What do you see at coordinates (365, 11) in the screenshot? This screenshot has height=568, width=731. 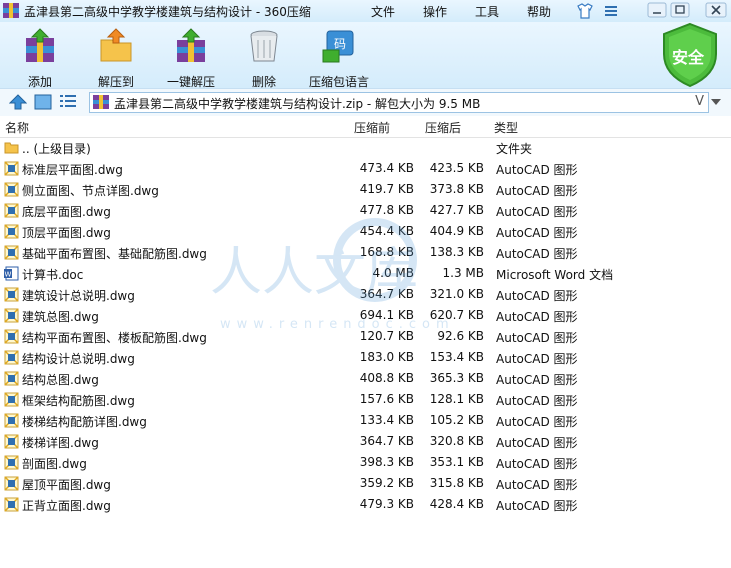 I see `title-bar: 孟津县第二高级中学教学楼建筑与结构设计 - 360压缩 文件 操作 工具 帮助` at bounding box center [365, 11].